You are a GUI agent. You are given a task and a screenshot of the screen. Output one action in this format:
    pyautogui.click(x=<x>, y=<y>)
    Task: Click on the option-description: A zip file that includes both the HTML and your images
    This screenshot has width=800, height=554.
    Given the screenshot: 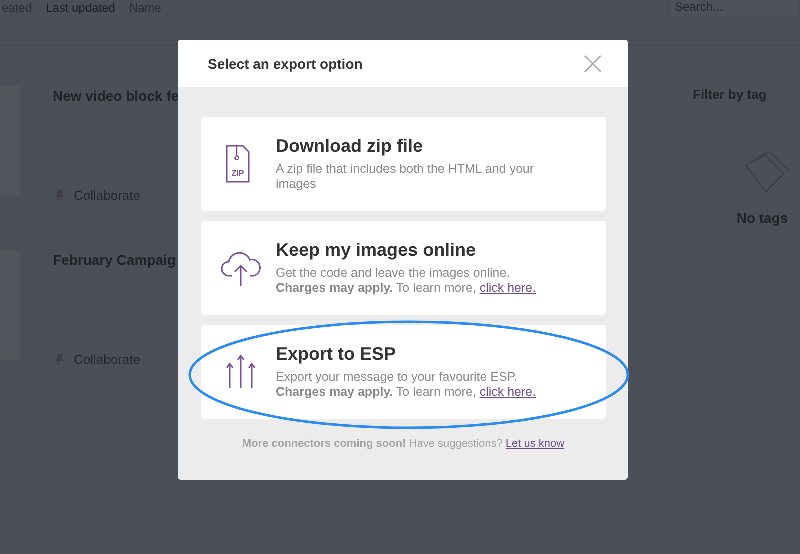 What is the action you would take?
    pyautogui.click(x=406, y=177)
    